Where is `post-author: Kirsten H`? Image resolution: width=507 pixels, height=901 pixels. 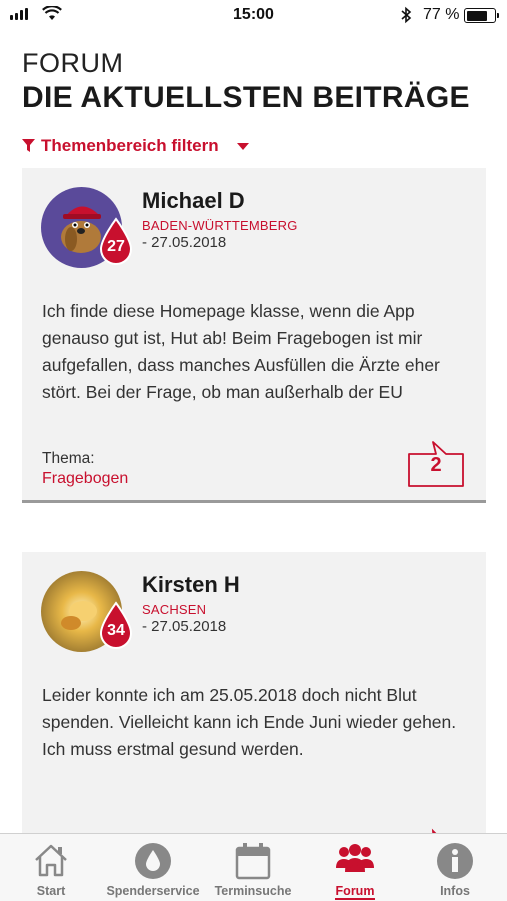
post-author: Kirsten H is located at coordinates (191, 585).